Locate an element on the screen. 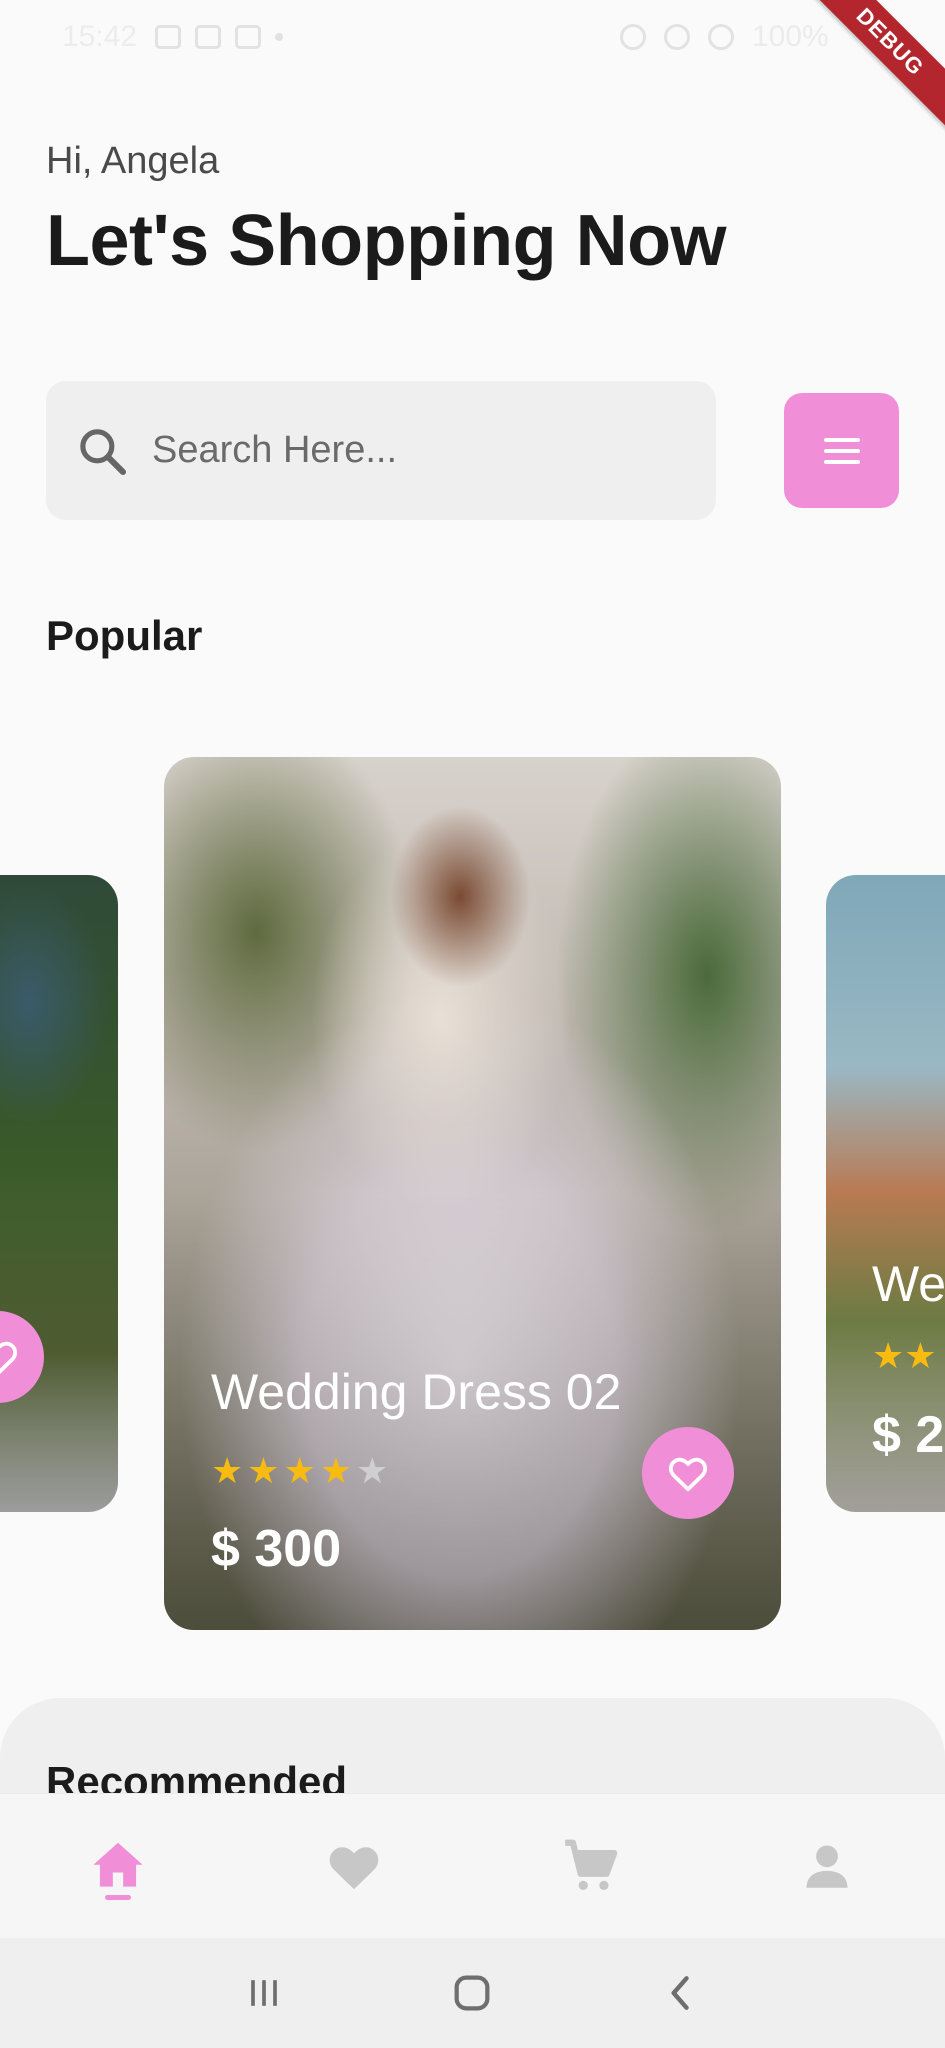 The image size is (945, 2048). bottom-navigation is located at coordinates (472, 1865).